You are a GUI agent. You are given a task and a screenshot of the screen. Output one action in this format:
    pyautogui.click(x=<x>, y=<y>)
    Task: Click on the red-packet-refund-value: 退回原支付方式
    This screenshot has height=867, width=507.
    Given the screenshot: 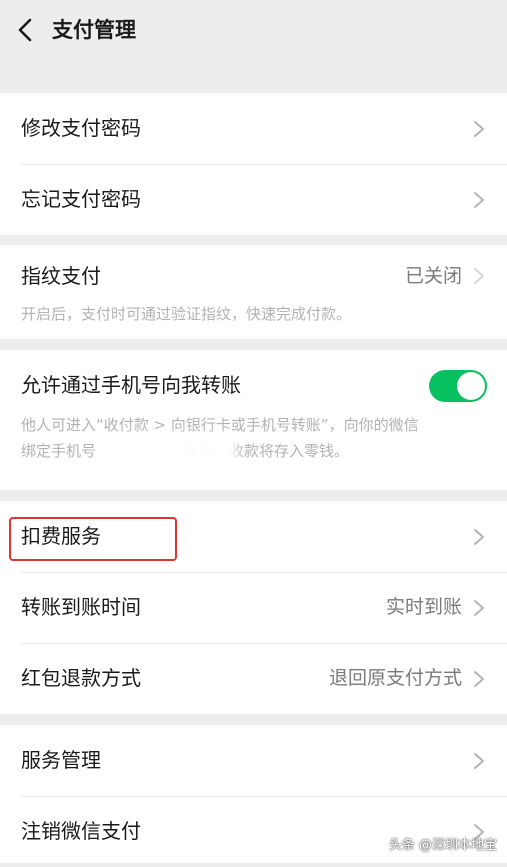 What is the action you would take?
    pyautogui.click(x=395, y=678)
    